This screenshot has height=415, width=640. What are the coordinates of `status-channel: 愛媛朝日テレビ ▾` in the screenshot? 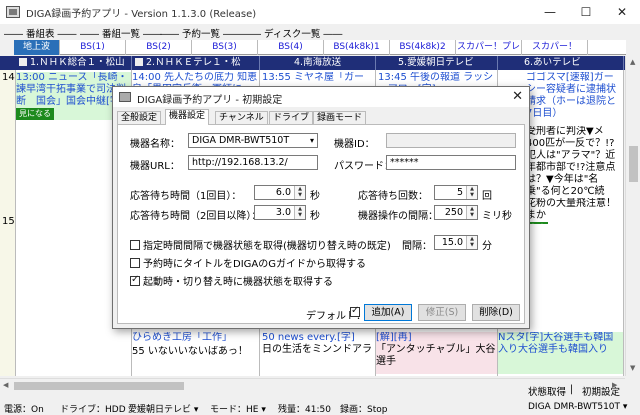 It's located at (163, 408).